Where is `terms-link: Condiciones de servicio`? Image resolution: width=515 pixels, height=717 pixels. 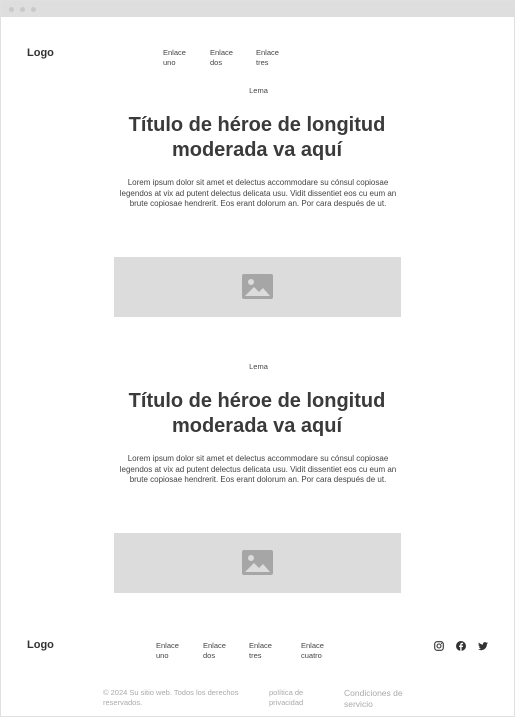 terms-link: Condiciones de servicio is located at coordinates (373, 699).